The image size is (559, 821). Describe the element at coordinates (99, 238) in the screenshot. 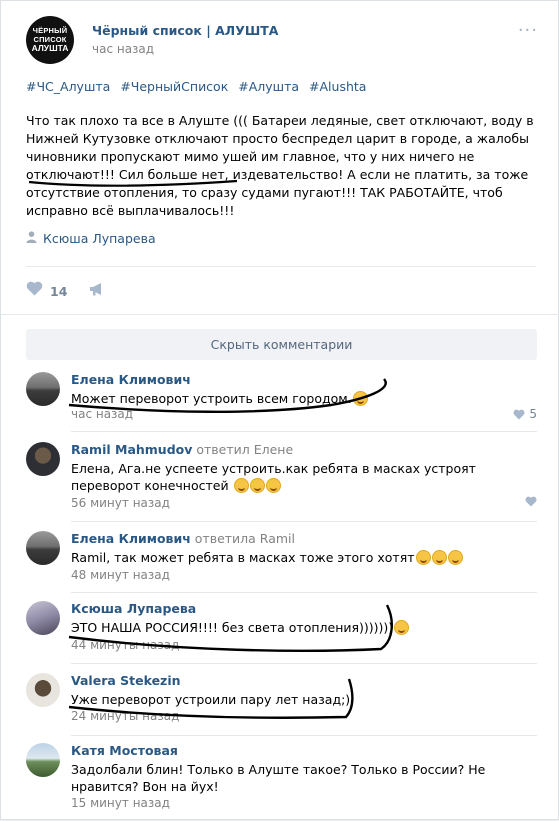

I see `signer-name: Ксюша Лупарева` at that location.